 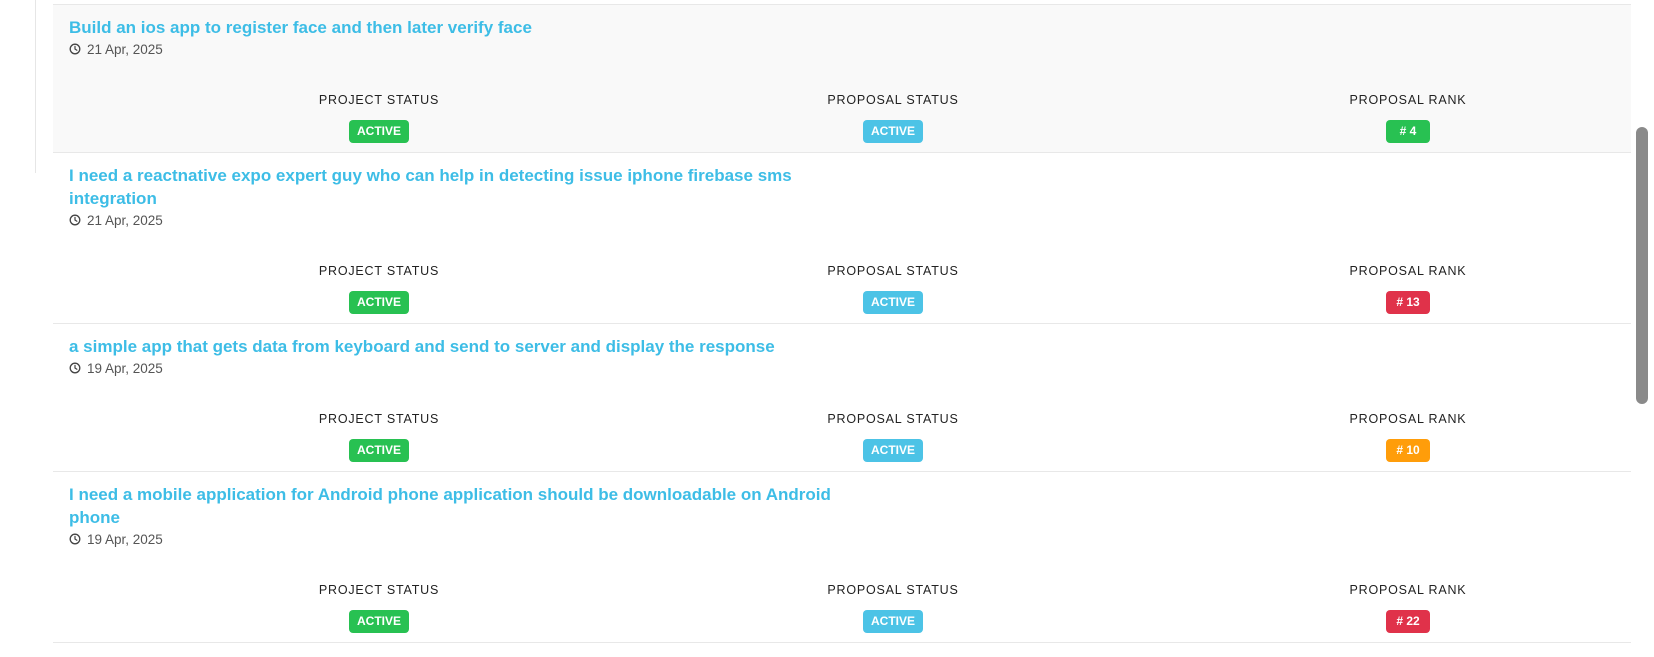 I want to click on proposal-rank: PROPOSAL RANK # 22, so click(x=1408, y=607).